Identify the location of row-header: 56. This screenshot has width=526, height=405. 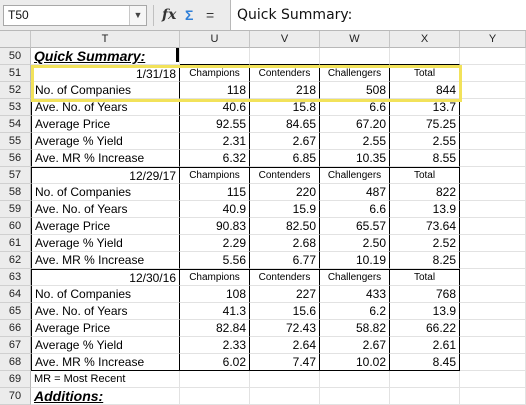
(15, 158).